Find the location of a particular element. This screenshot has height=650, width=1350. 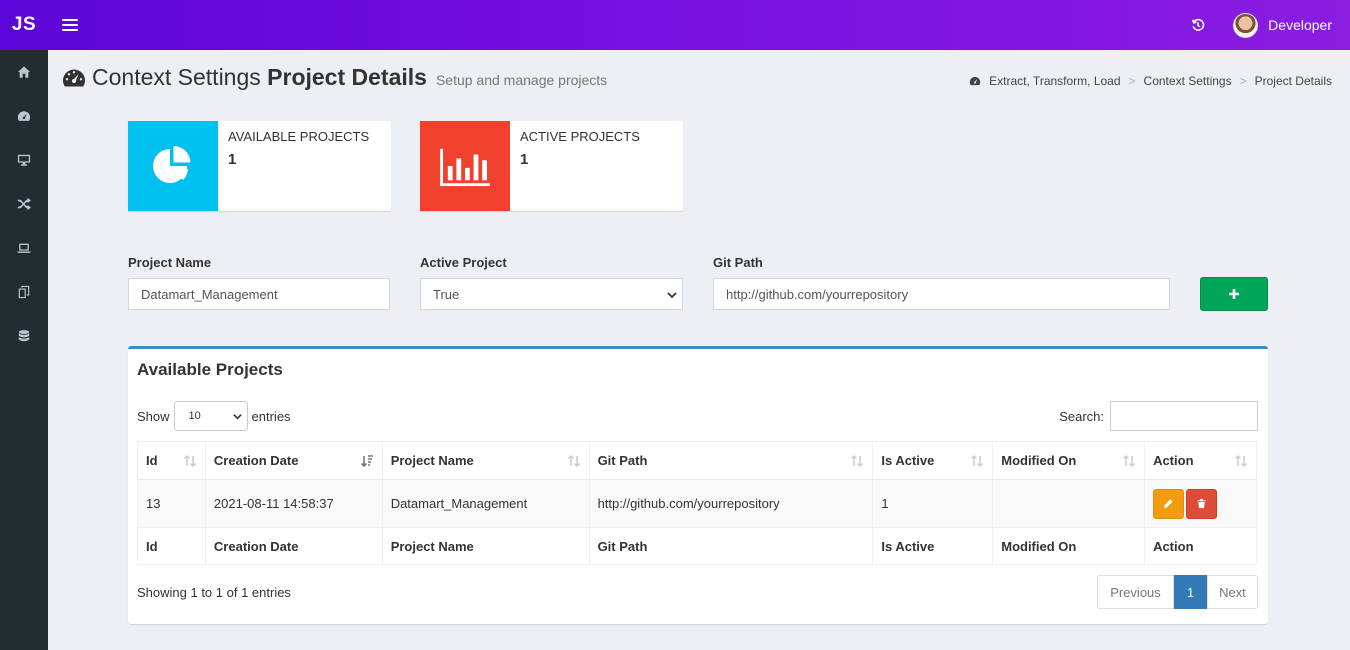

pencil-icon is located at coordinates (1168, 503).